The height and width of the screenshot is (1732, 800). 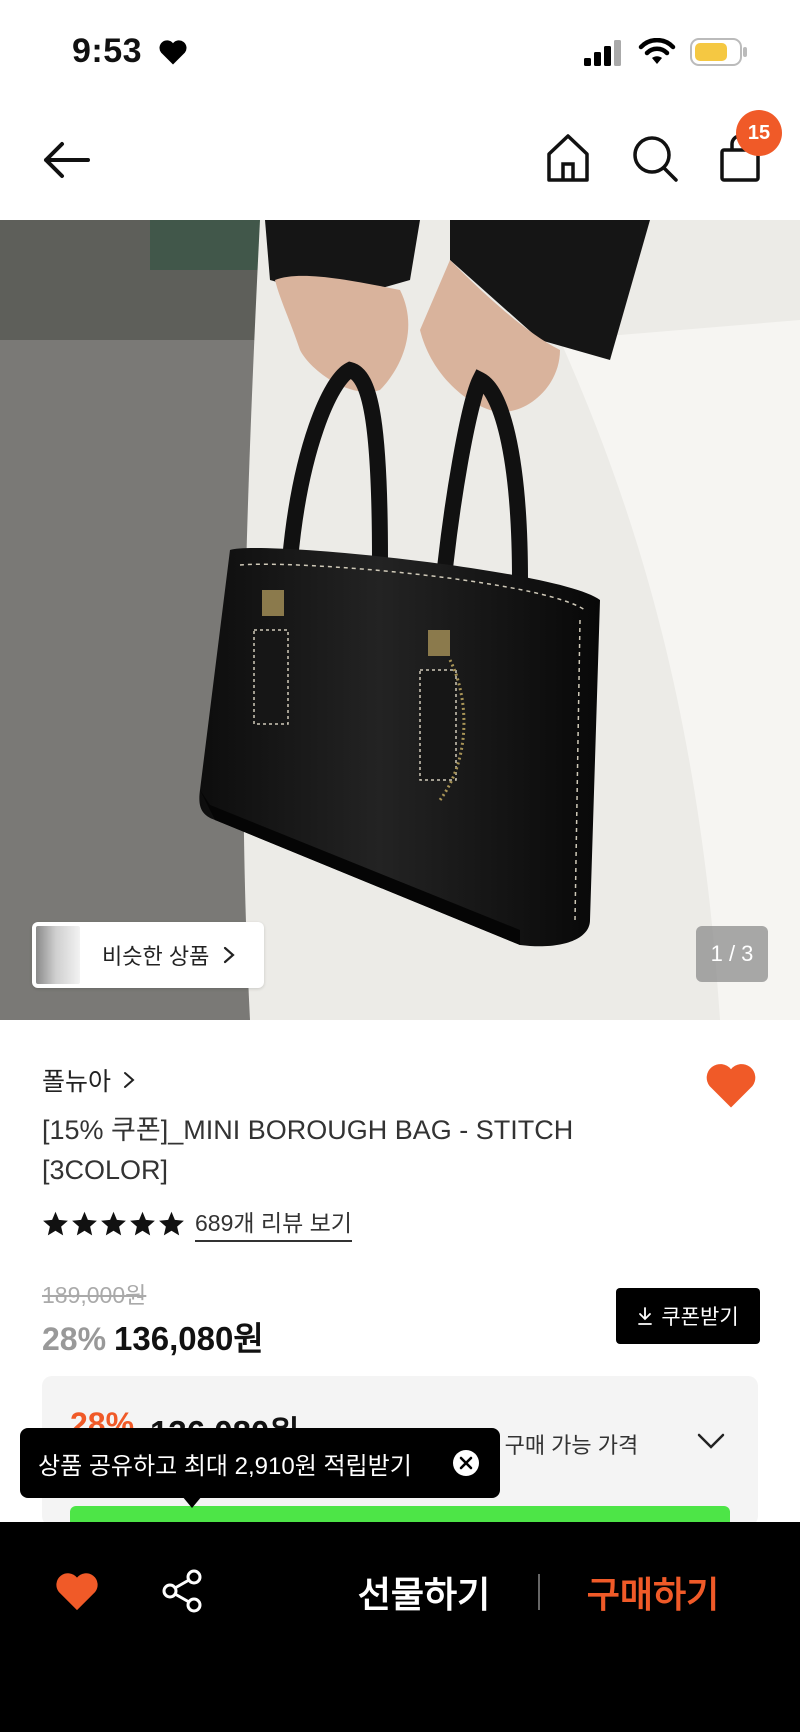 What do you see at coordinates (156, 956) in the screenshot?
I see `similar-products-label: 비슷한 상품` at bounding box center [156, 956].